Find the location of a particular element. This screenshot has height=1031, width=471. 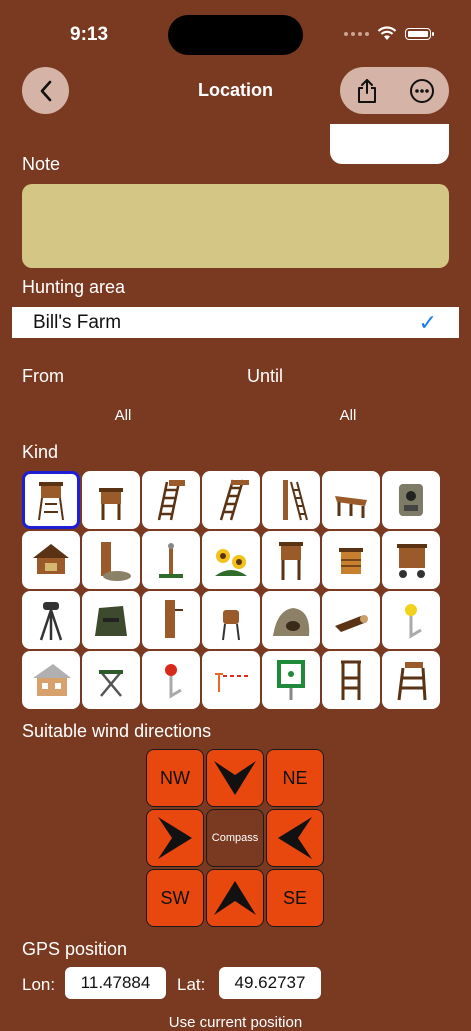

kind-tile-stump-pole is located at coordinates (171, 620).